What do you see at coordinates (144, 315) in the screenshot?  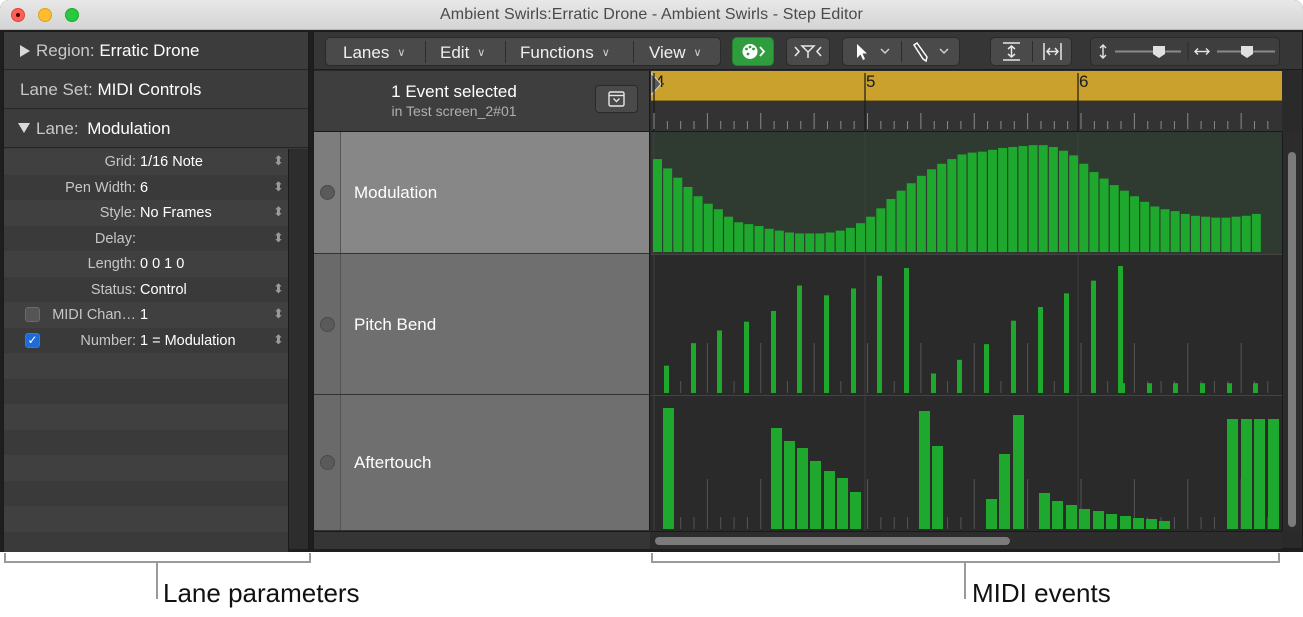 I see `param-value: 1` at bounding box center [144, 315].